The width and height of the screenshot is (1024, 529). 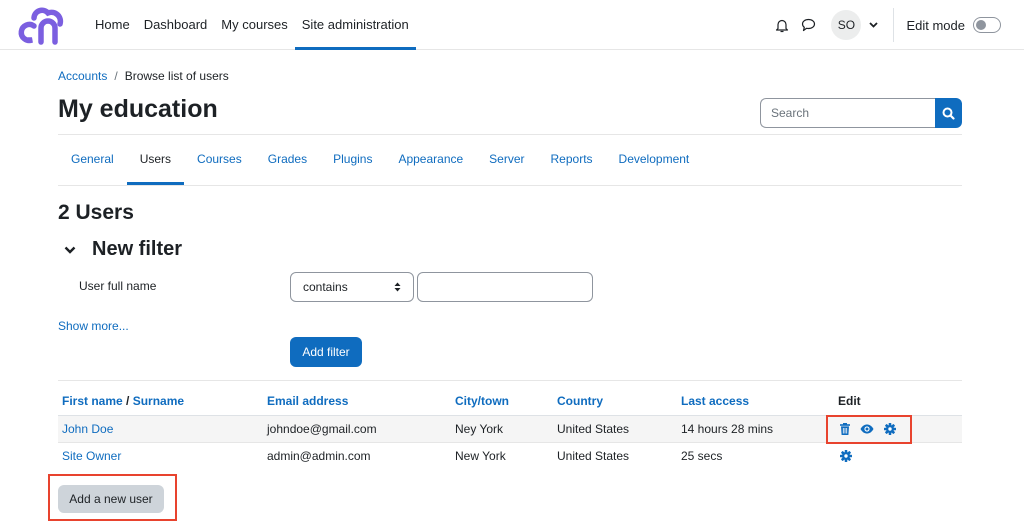 I want to click on messages-button, so click(x=808, y=25).